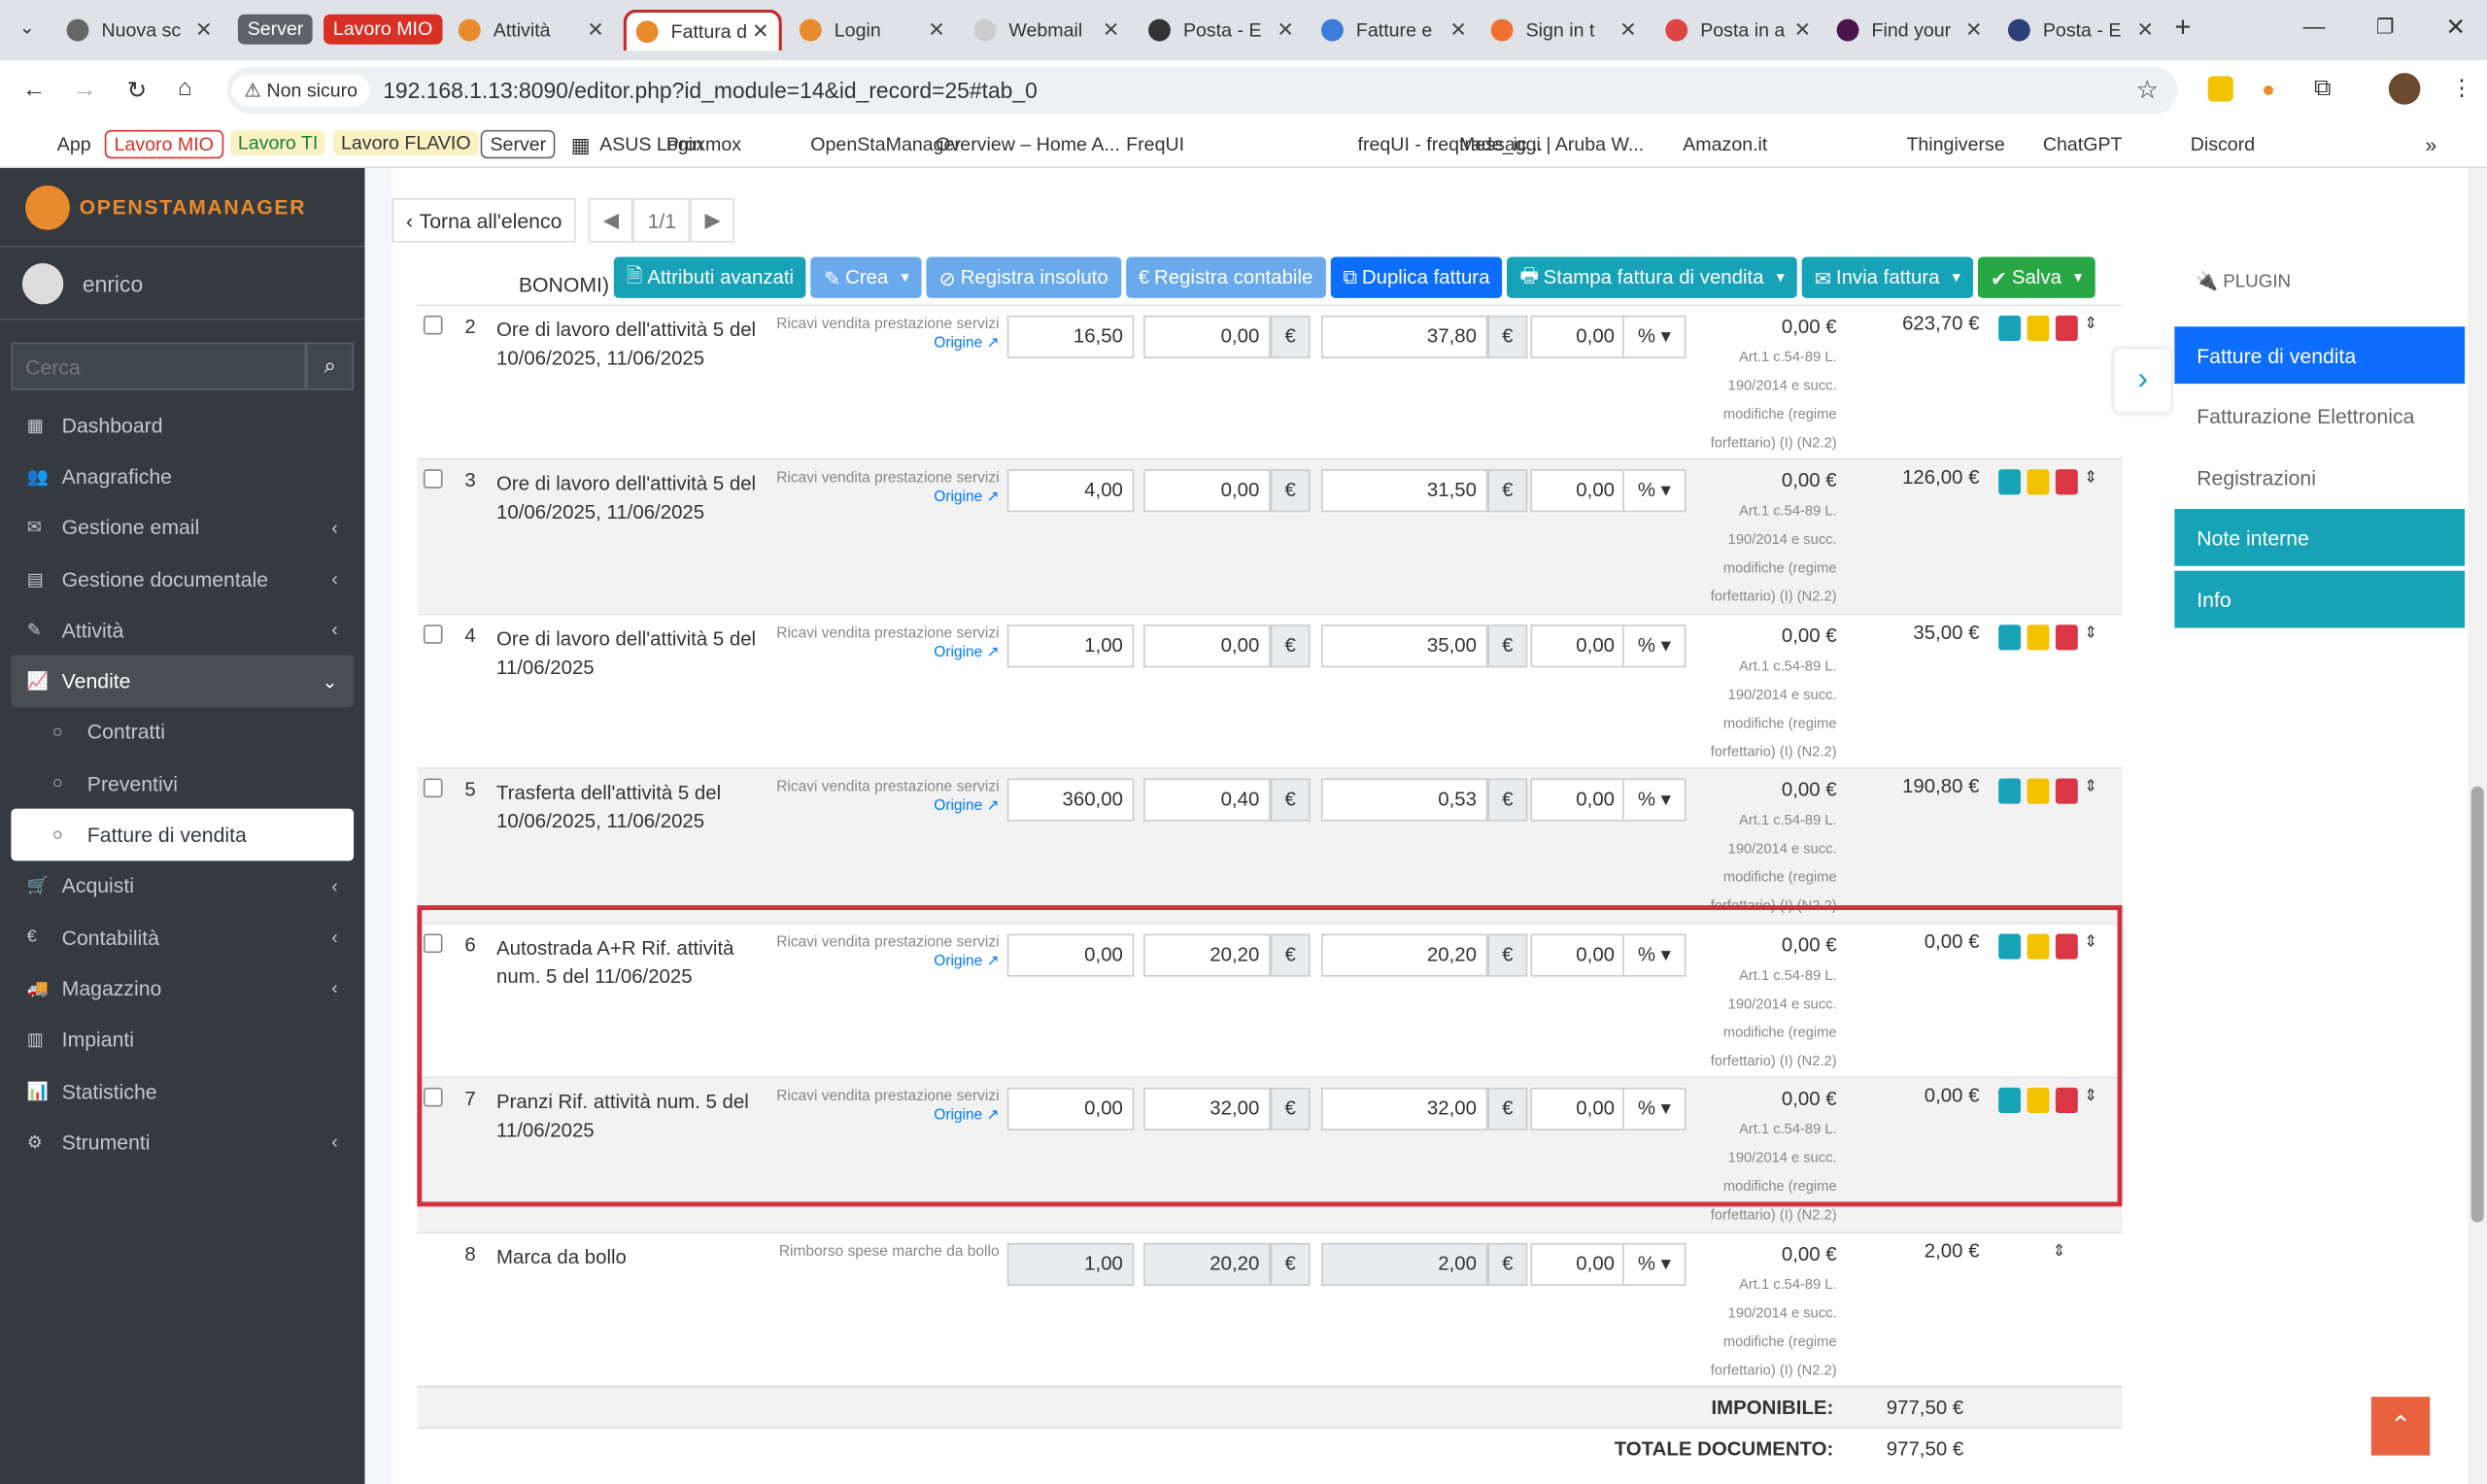 Image resolution: width=2487 pixels, height=1484 pixels. I want to click on stampa-fattura-button: 🖶 Stampa fattura di vendita ▾, so click(1652, 277).